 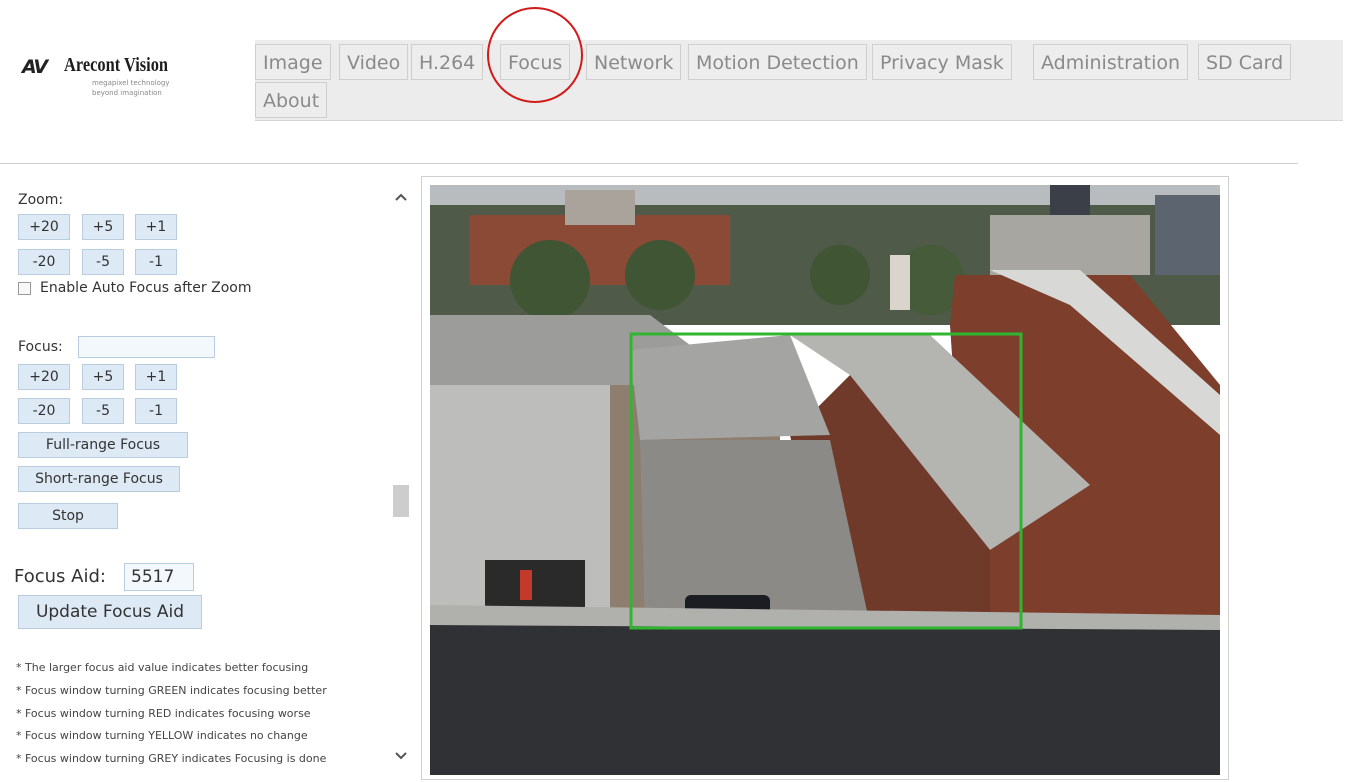 What do you see at coordinates (535, 55) in the screenshot?
I see `focus-tab-highlight-circle` at bounding box center [535, 55].